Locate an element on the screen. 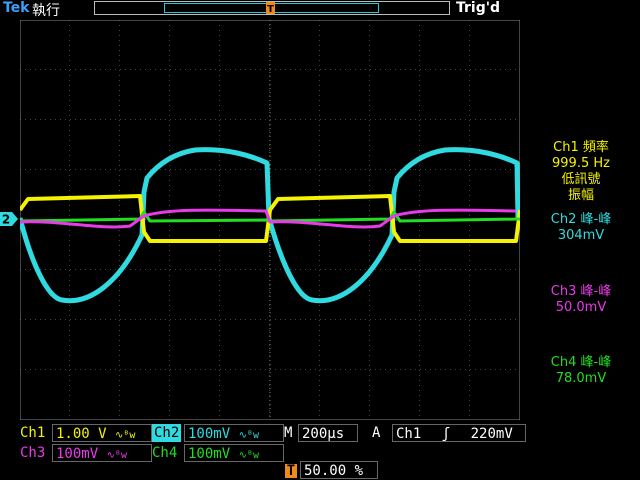 The width and height of the screenshot is (640, 480). trigger-position-badge: T is located at coordinates (291, 471).